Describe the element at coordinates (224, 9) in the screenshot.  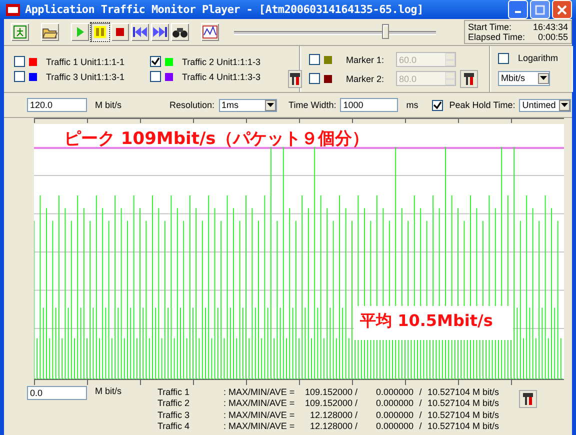
I see `window-title: Application Traffic Monitor Player - [Atm20060314164135-65.log]` at that location.